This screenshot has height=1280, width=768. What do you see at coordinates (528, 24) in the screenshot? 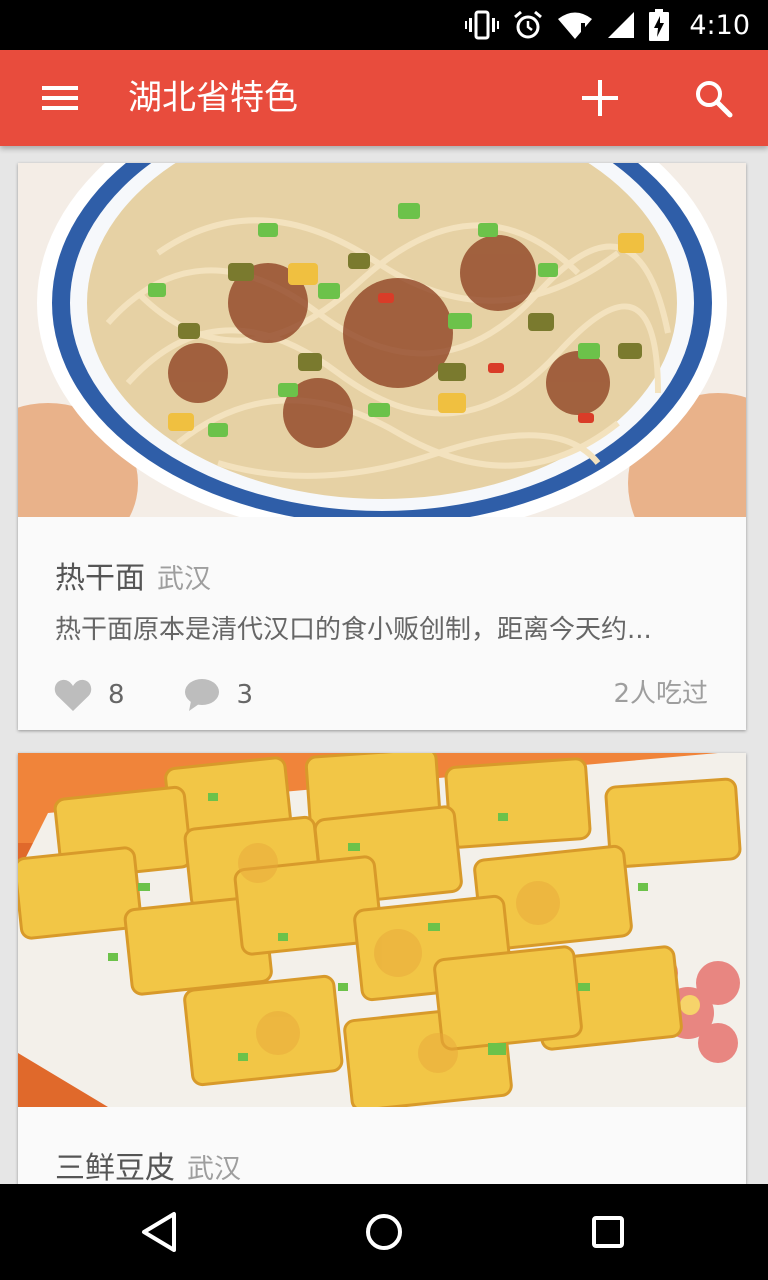
I see `alarm-icon` at bounding box center [528, 24].